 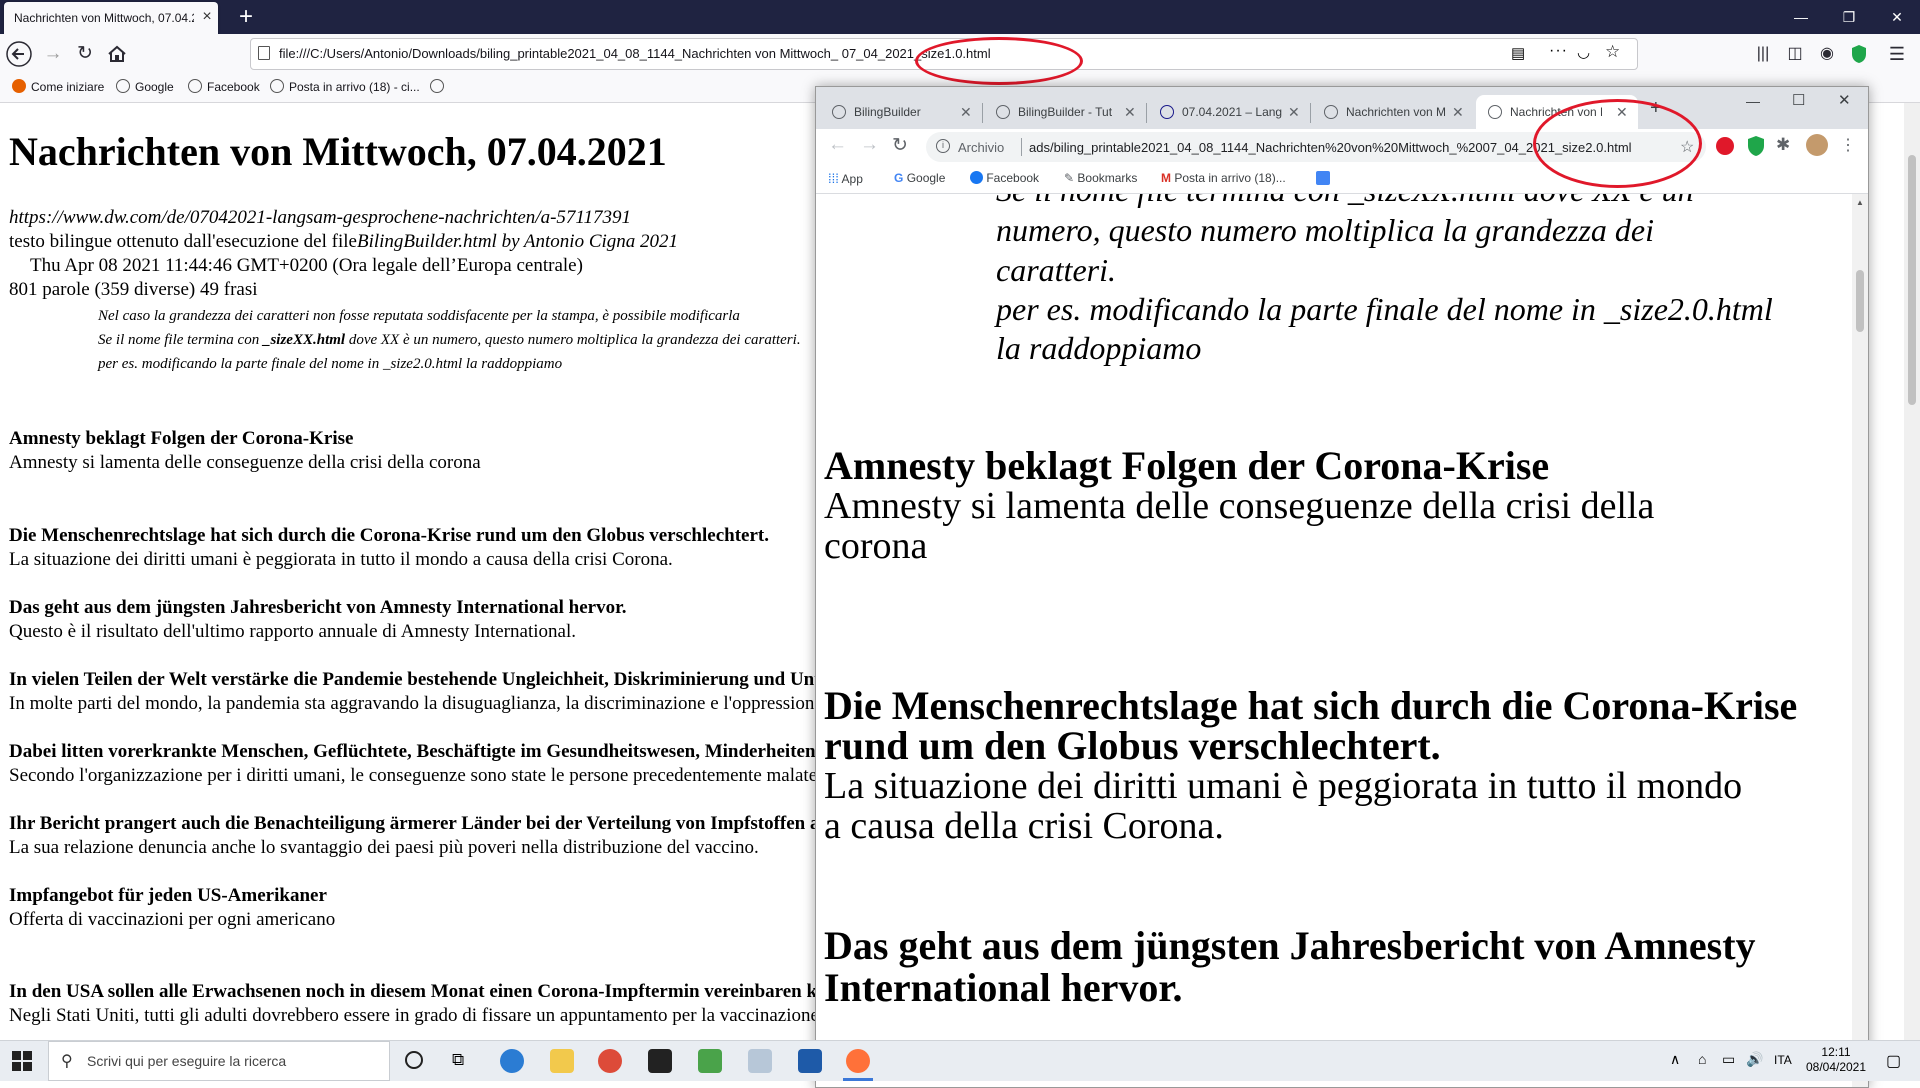 What do you see at coordinates (512, 1061) in the screenshot?
I see `edge-icon` at bounding box center [512, 1061].